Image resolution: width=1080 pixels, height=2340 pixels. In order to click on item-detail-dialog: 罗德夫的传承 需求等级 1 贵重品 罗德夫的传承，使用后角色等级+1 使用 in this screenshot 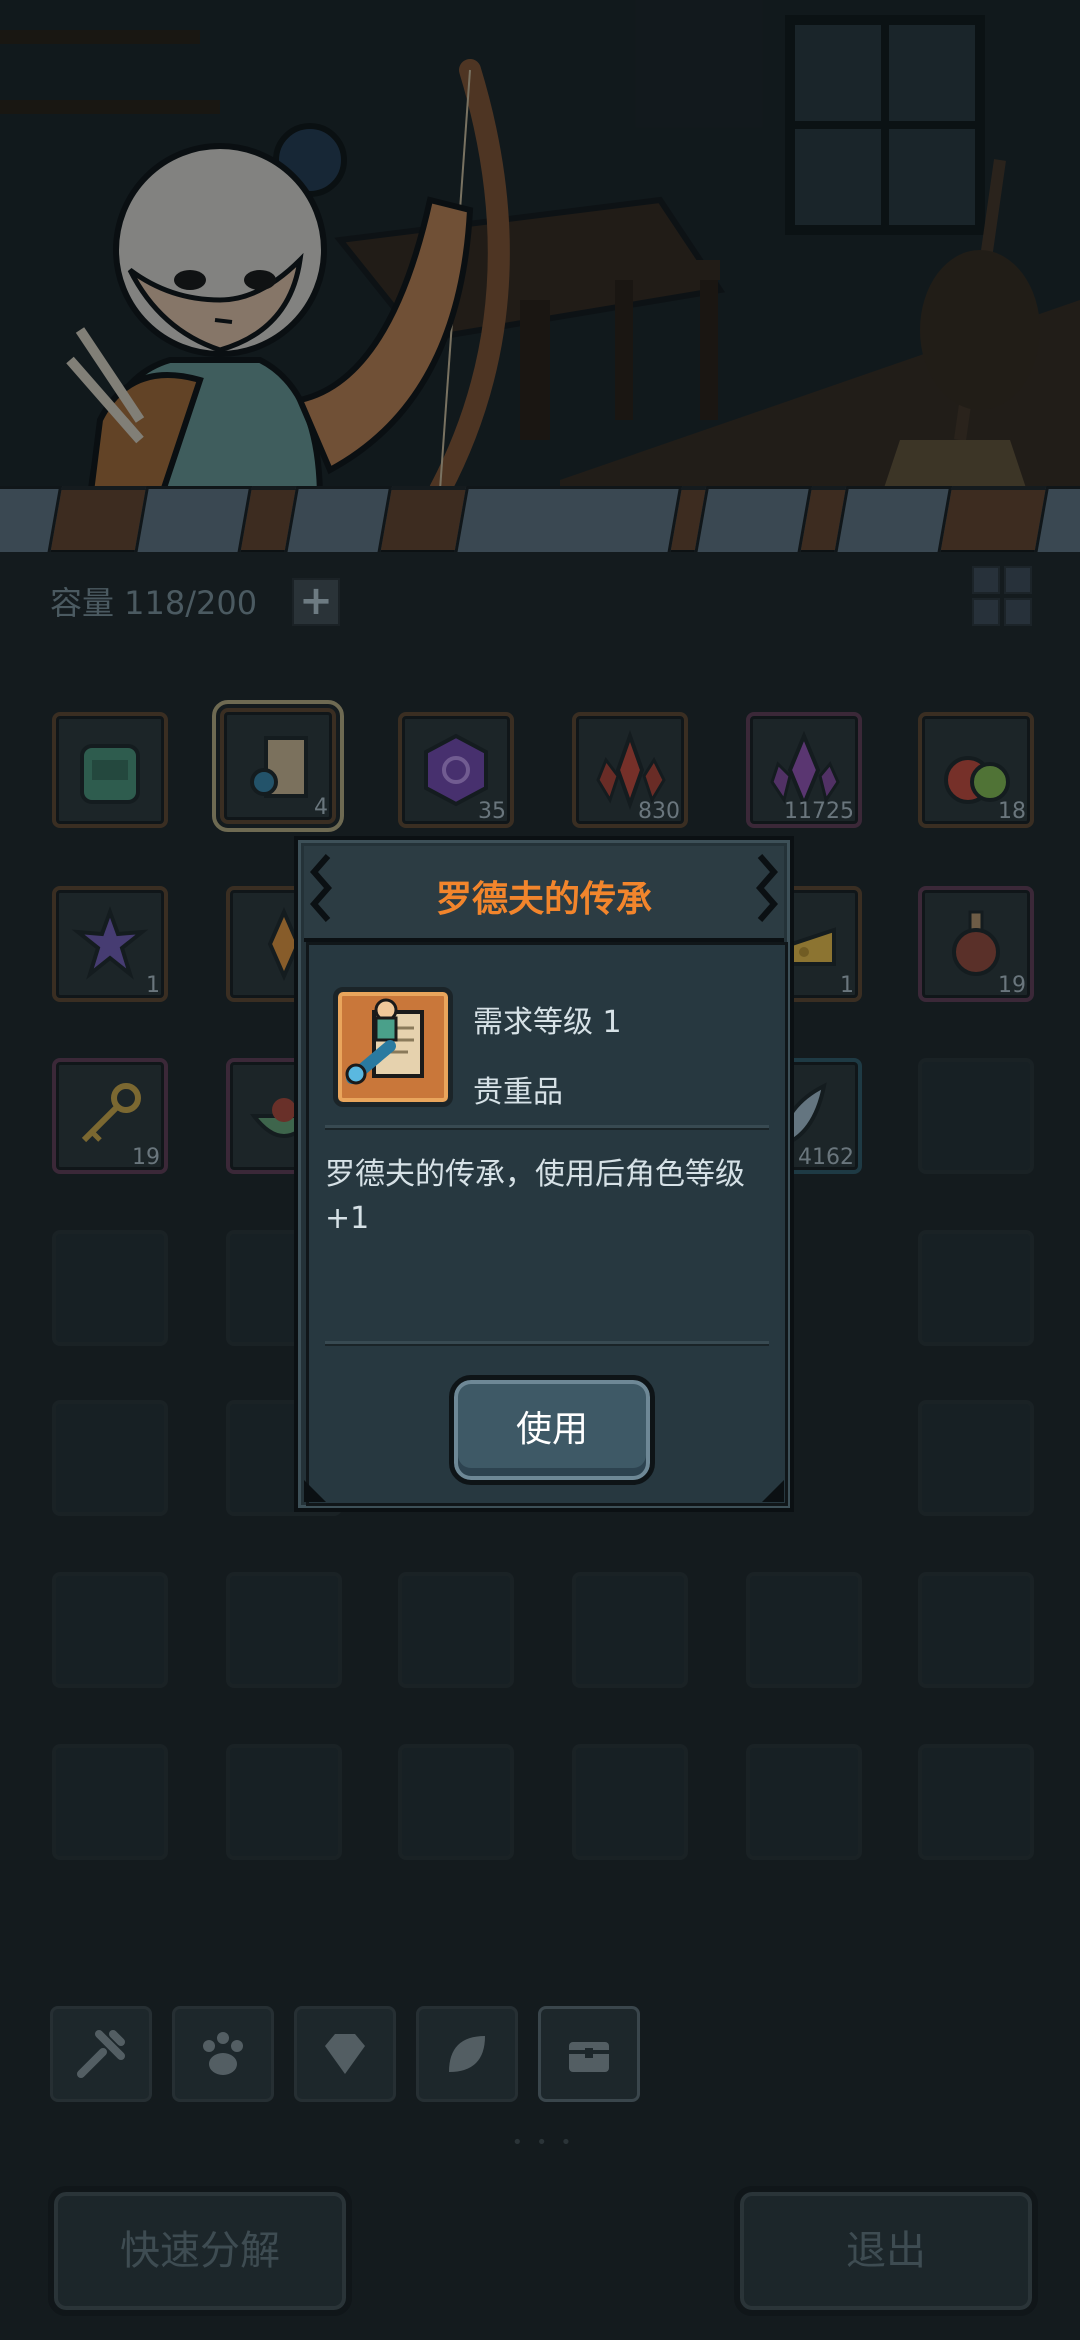, I will do `click(544, 1174)`.